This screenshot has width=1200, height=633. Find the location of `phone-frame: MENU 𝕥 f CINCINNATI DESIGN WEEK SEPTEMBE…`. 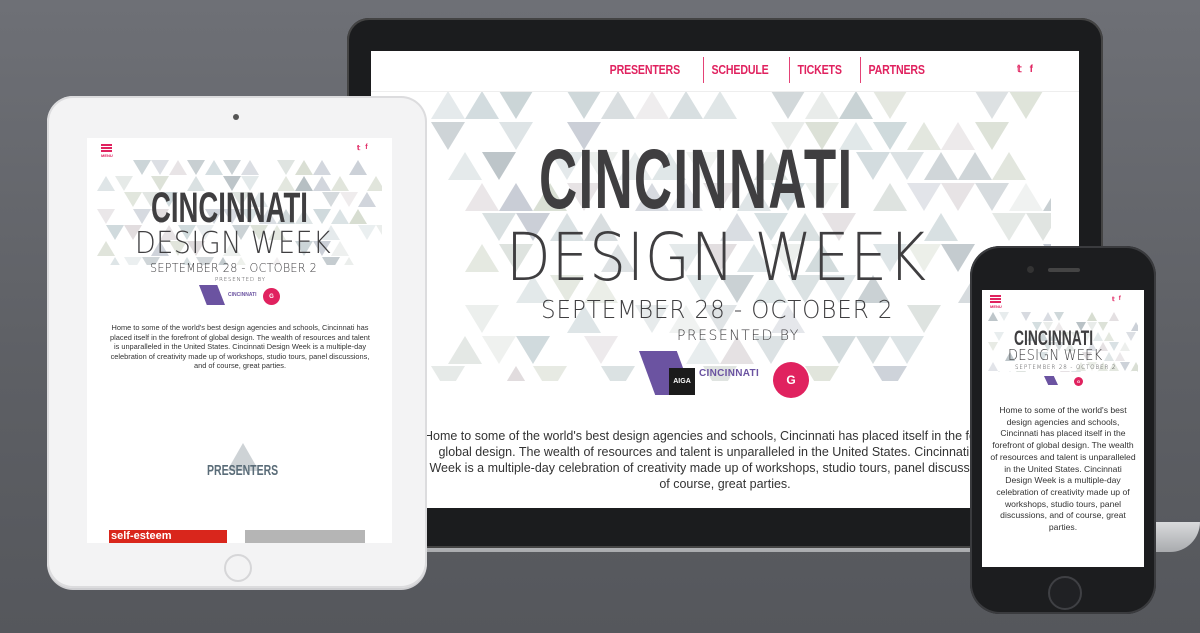

phone-frame: MENU 𝕥 f CINCINNATI DESIGN WEEK SEPTEMBE… is located at coordinates (1063, 430).